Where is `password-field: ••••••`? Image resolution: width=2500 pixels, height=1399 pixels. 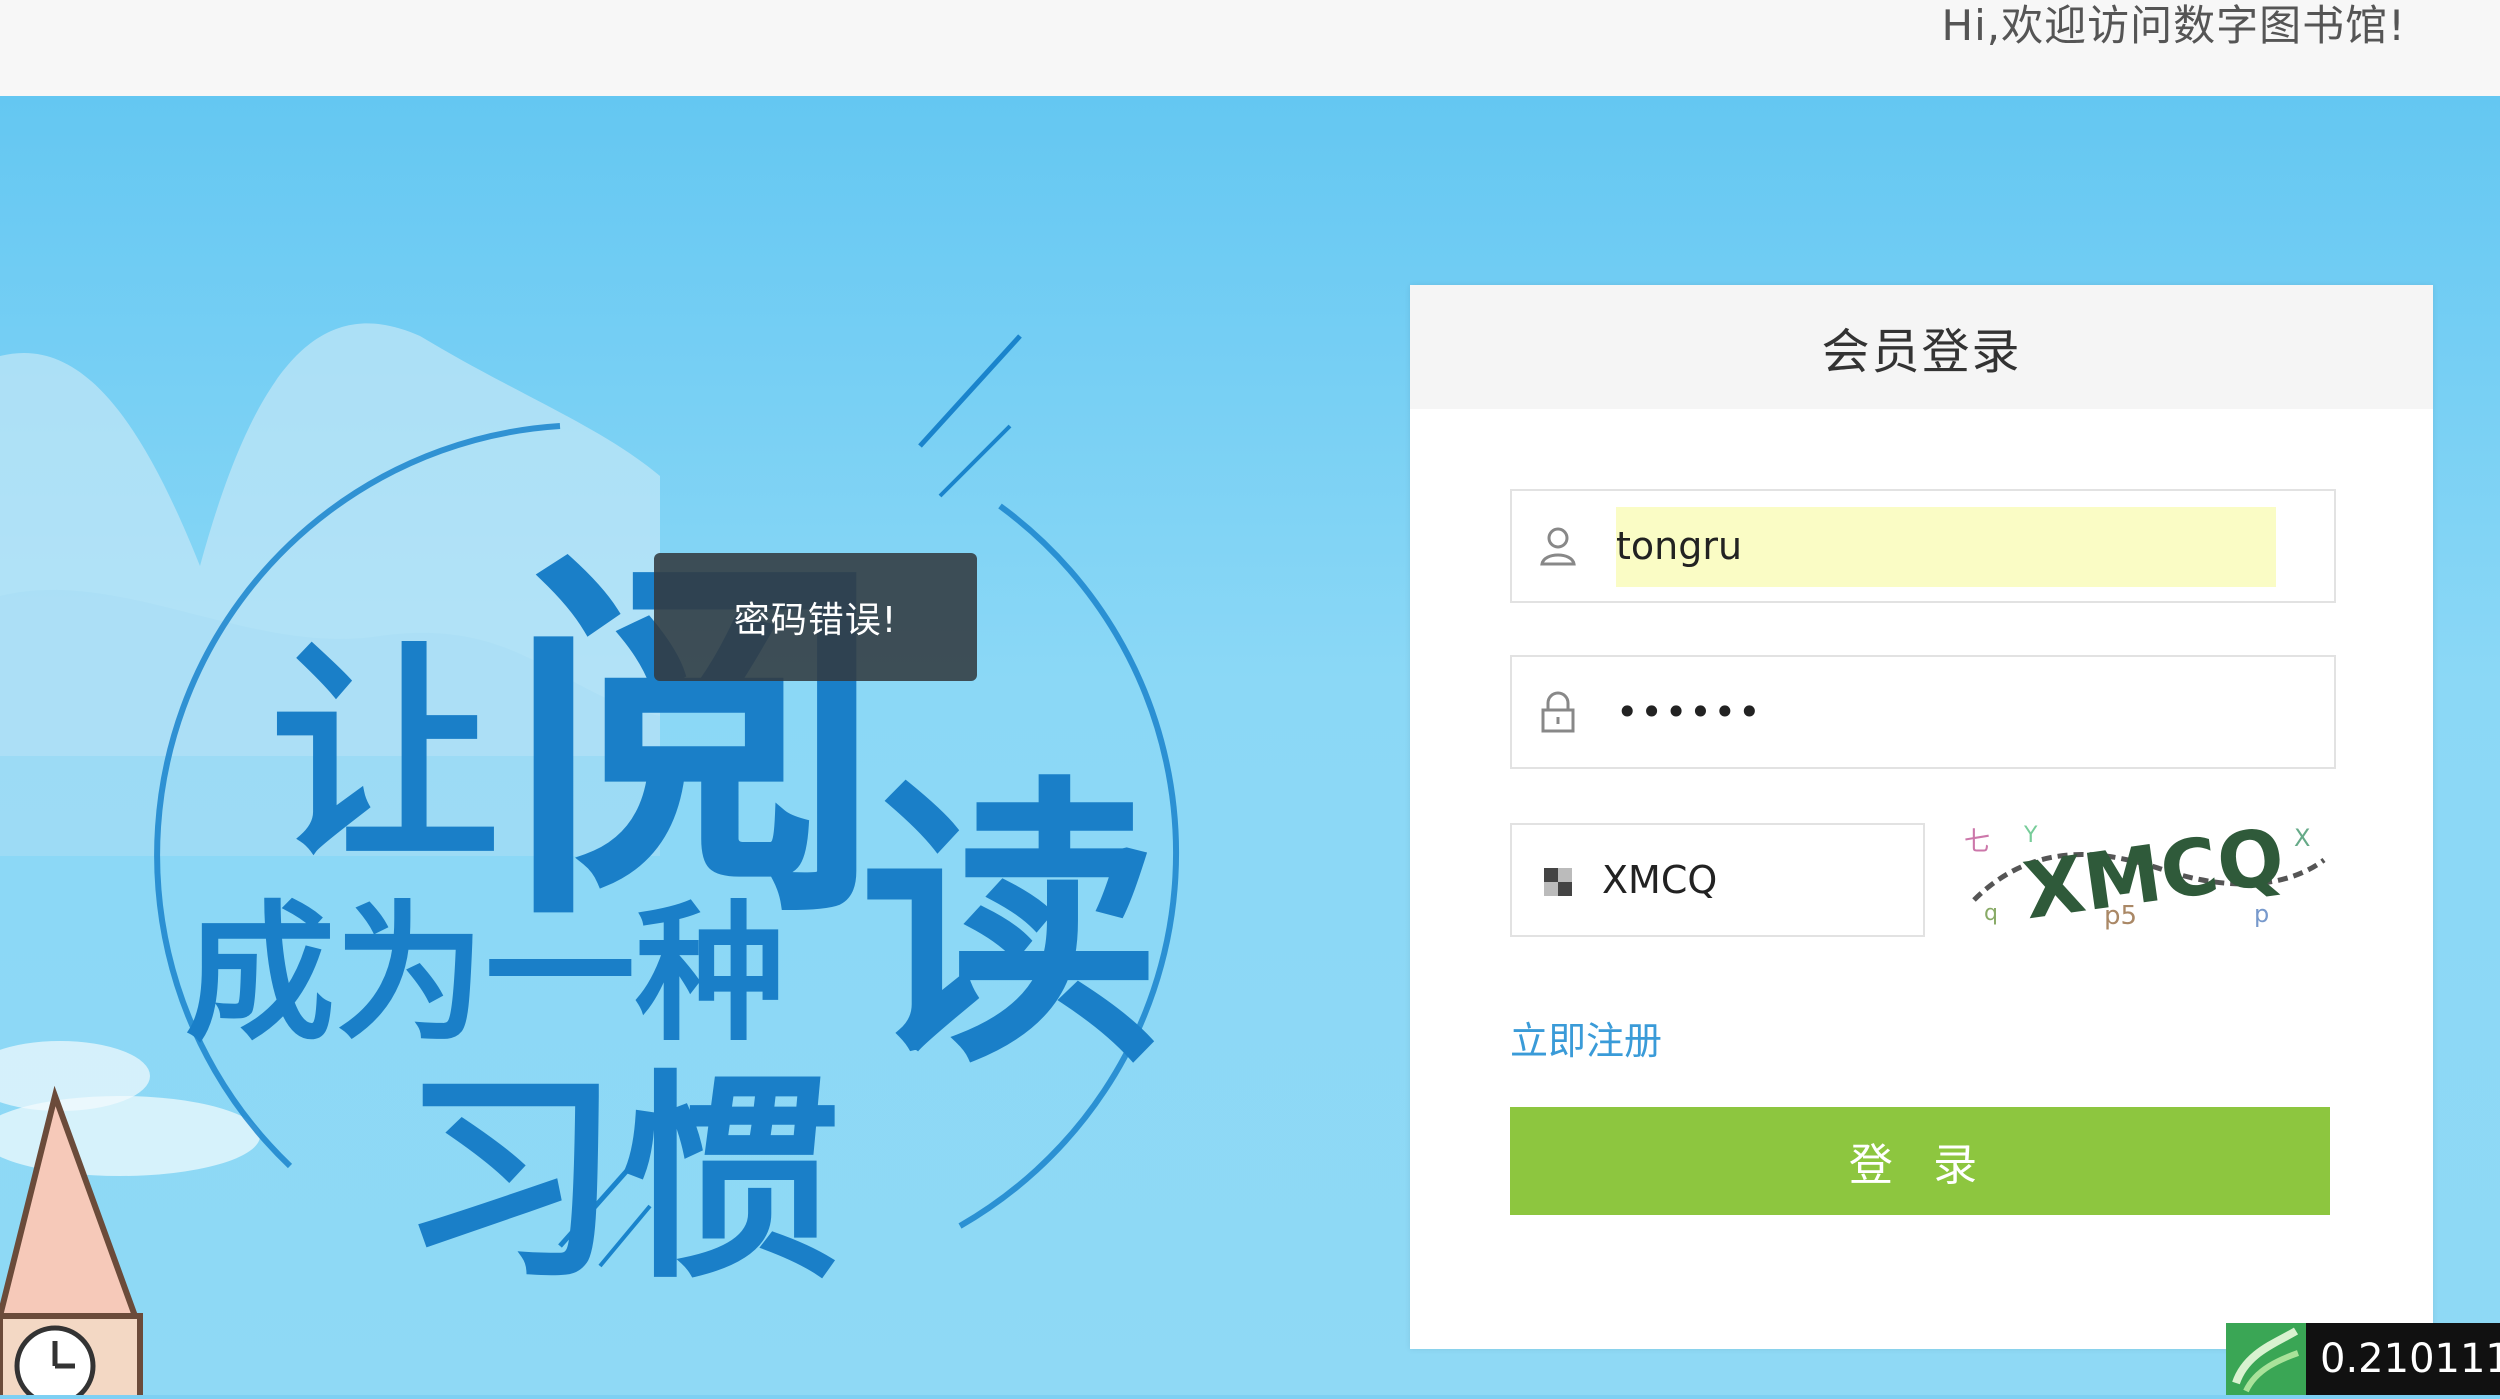 password-field: •••••• is located at coordinates (1923, 712).